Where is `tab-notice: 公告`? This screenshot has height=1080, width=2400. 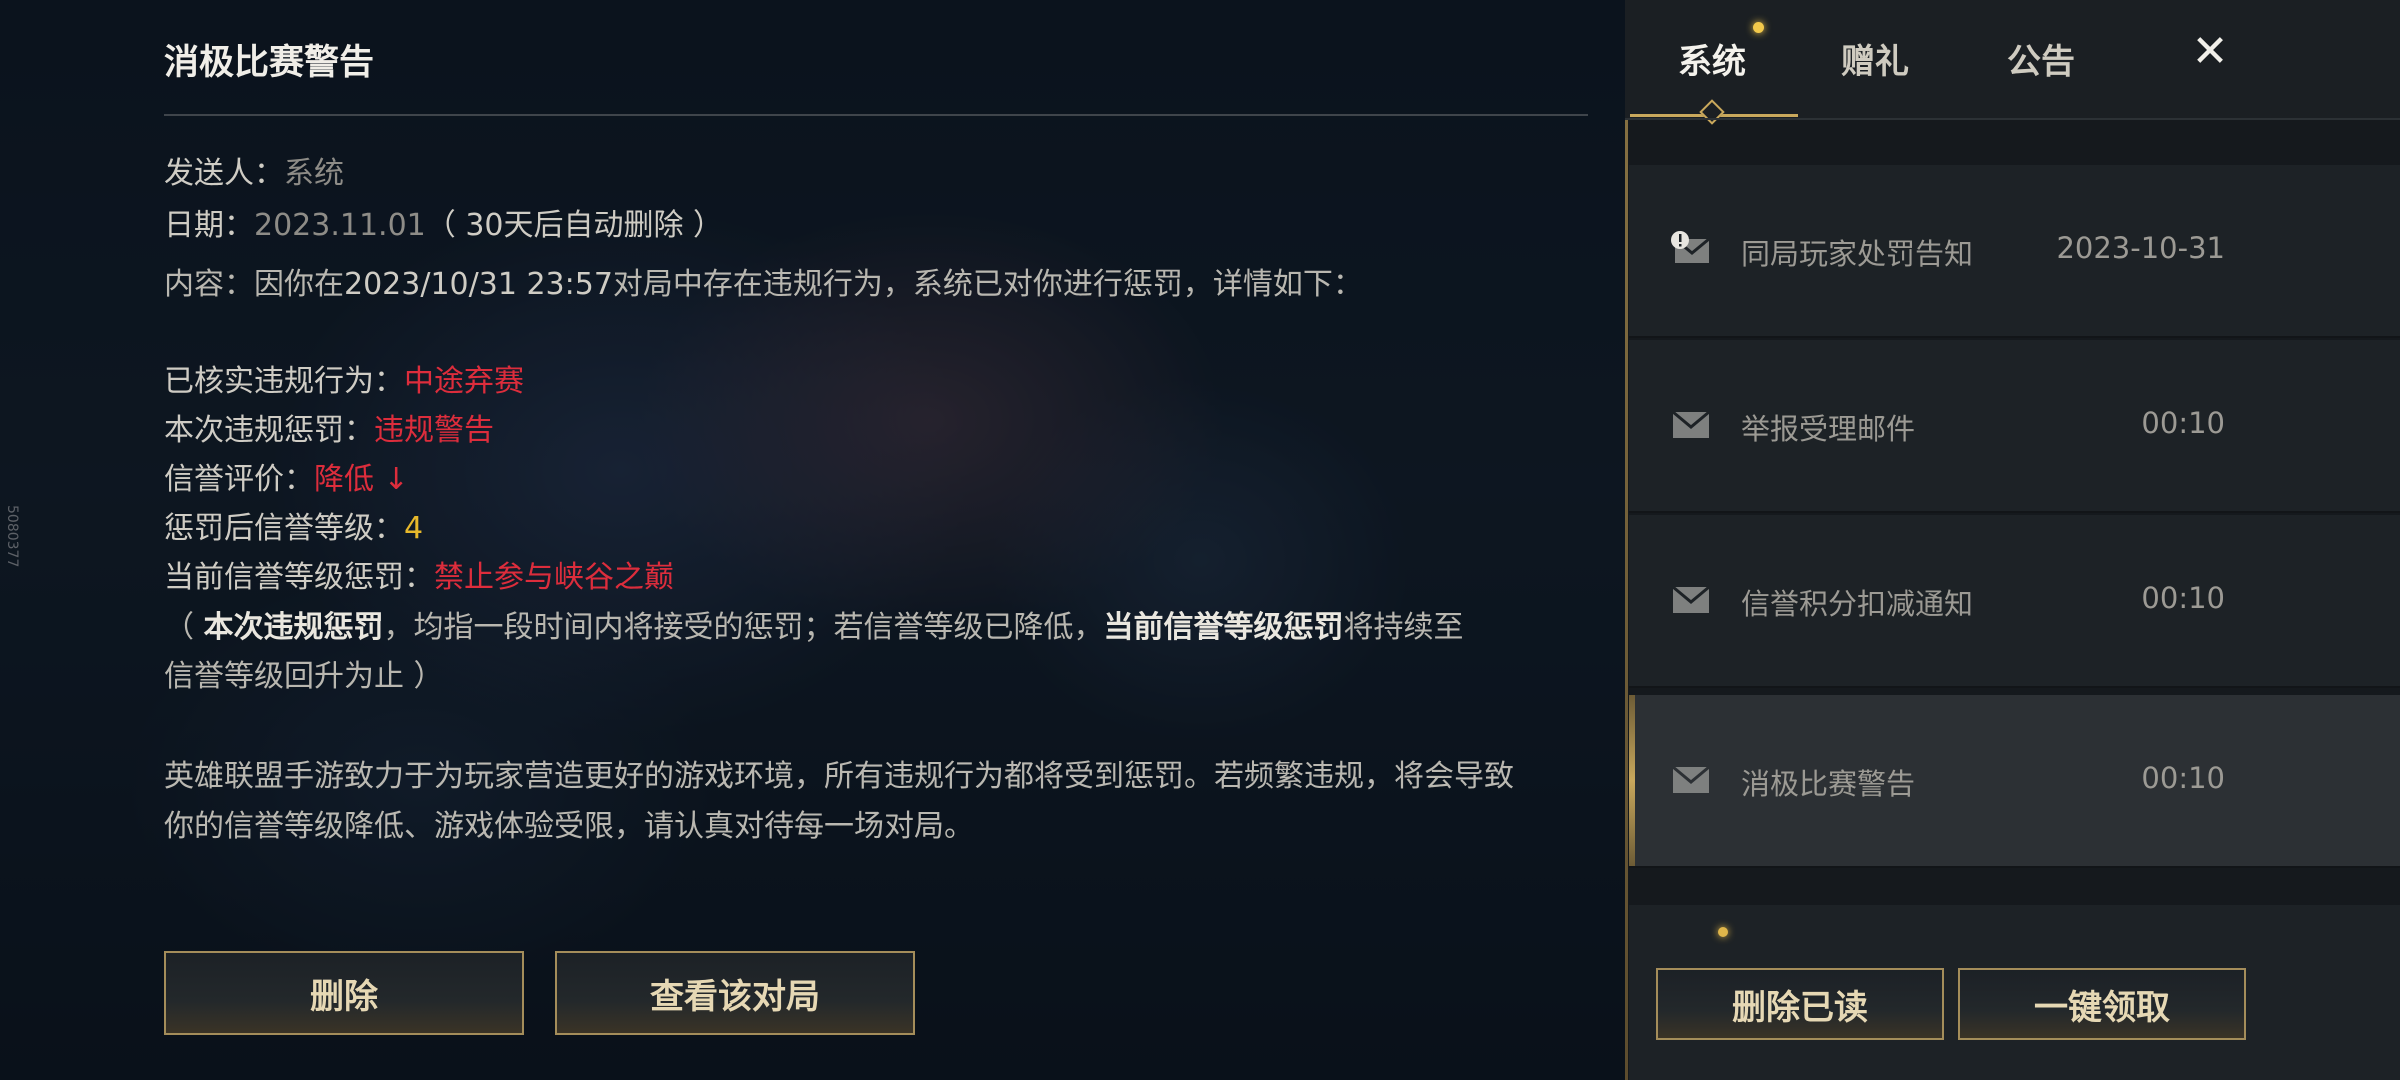 tab-notice: 公告 is located at coordinates (2041, 58).